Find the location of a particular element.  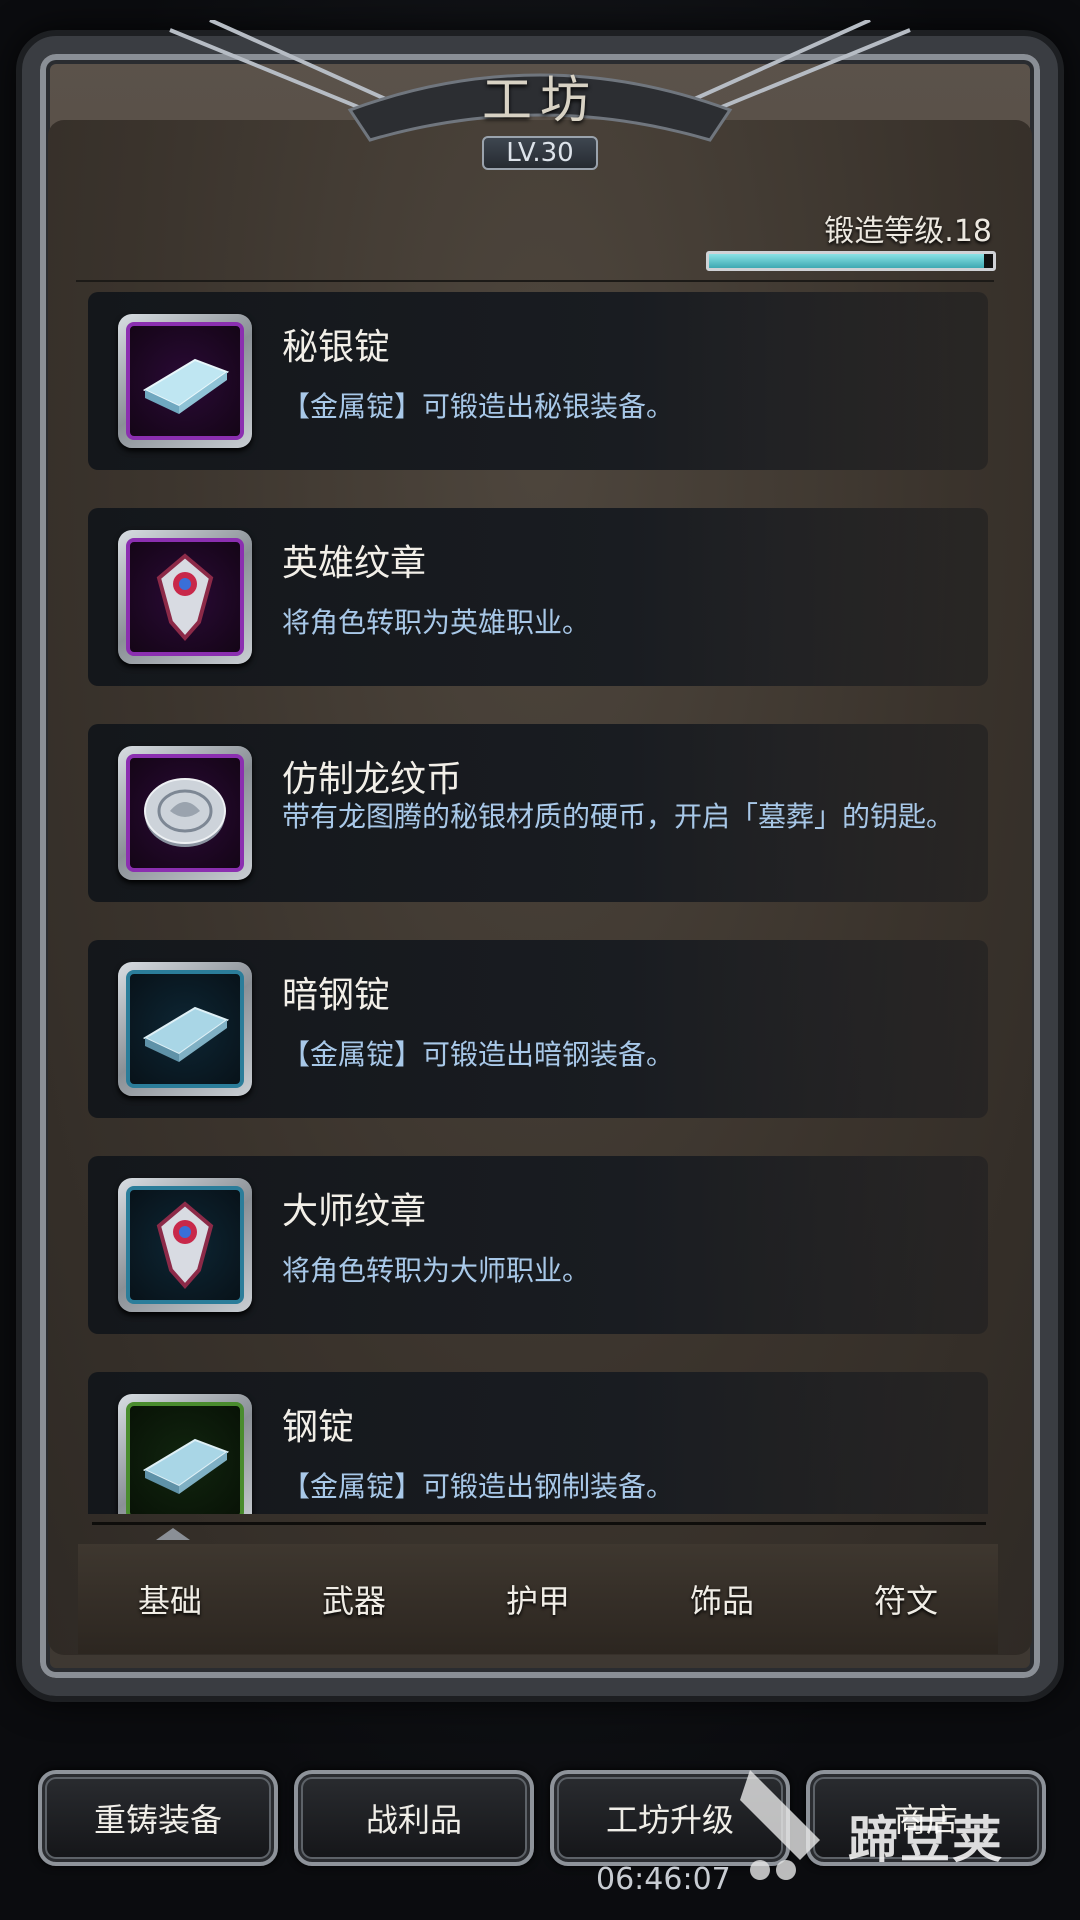

item-description: 将角色转职为大师职业。 is located at coordinates (436, 1270).